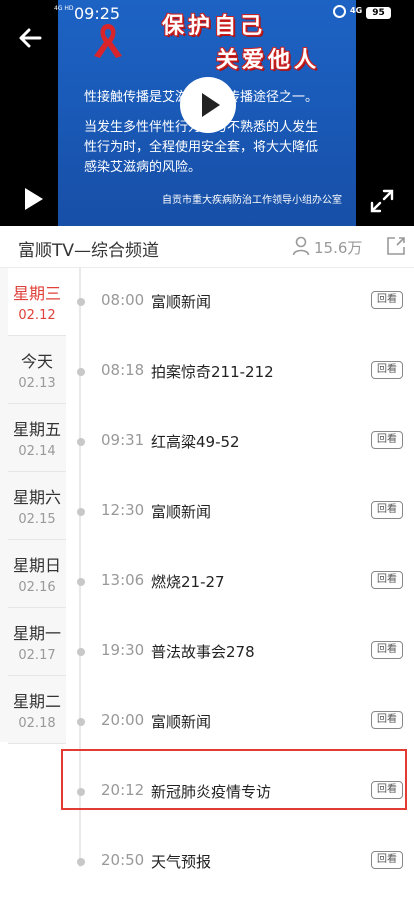 The width and height of the screenshot is (414, 908). Describe the element at coordinates (208, 105) in the screenshot. I see `center-play-button` at that location.